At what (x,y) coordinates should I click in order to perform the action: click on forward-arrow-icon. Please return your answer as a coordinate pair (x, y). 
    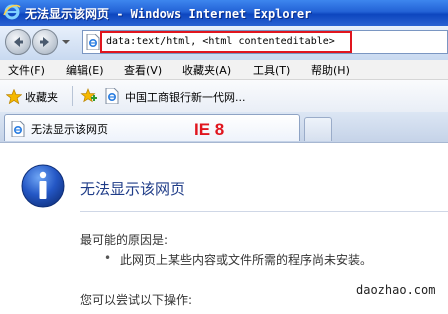
    Looking at the image, I should click on (44, 42).